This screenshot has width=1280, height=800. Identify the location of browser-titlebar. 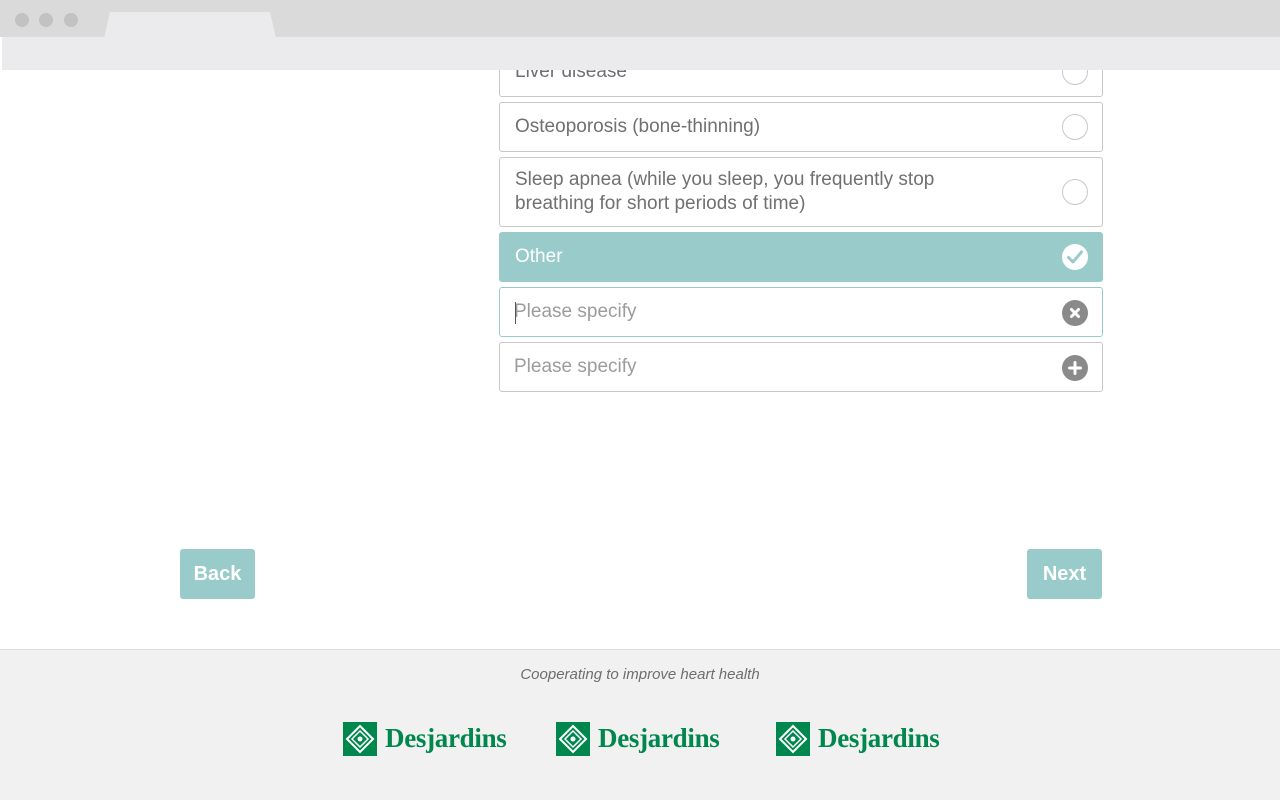
(640, 19).